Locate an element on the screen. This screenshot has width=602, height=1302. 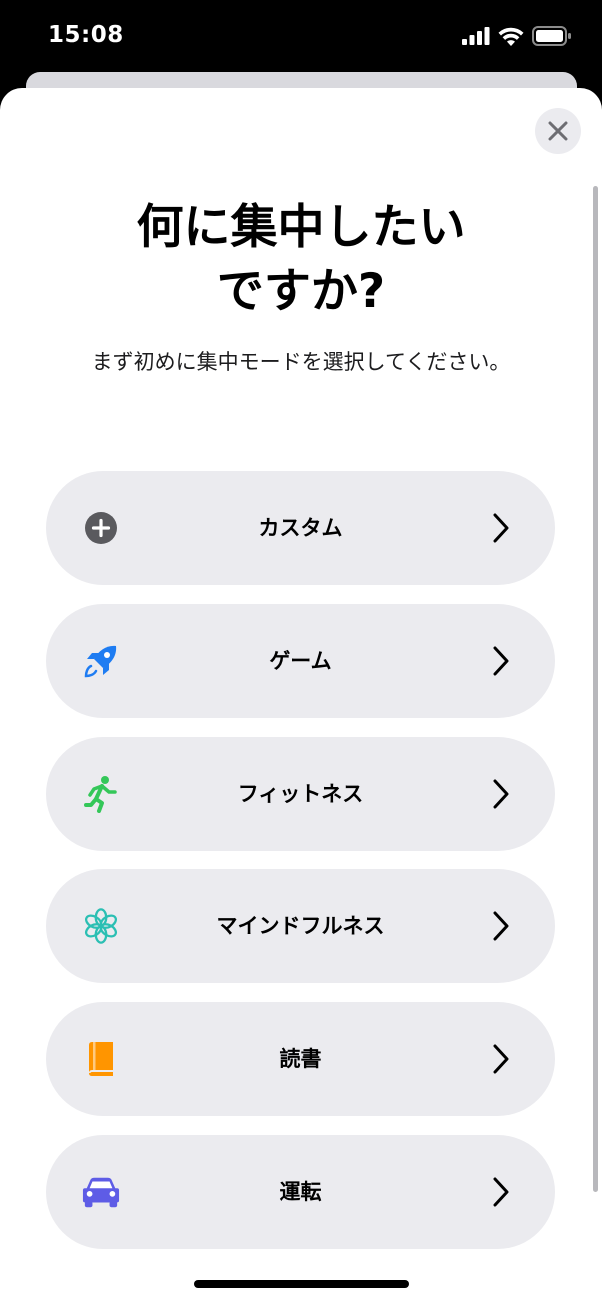
option-label: 読書 is located at coordinates (300, 1059).